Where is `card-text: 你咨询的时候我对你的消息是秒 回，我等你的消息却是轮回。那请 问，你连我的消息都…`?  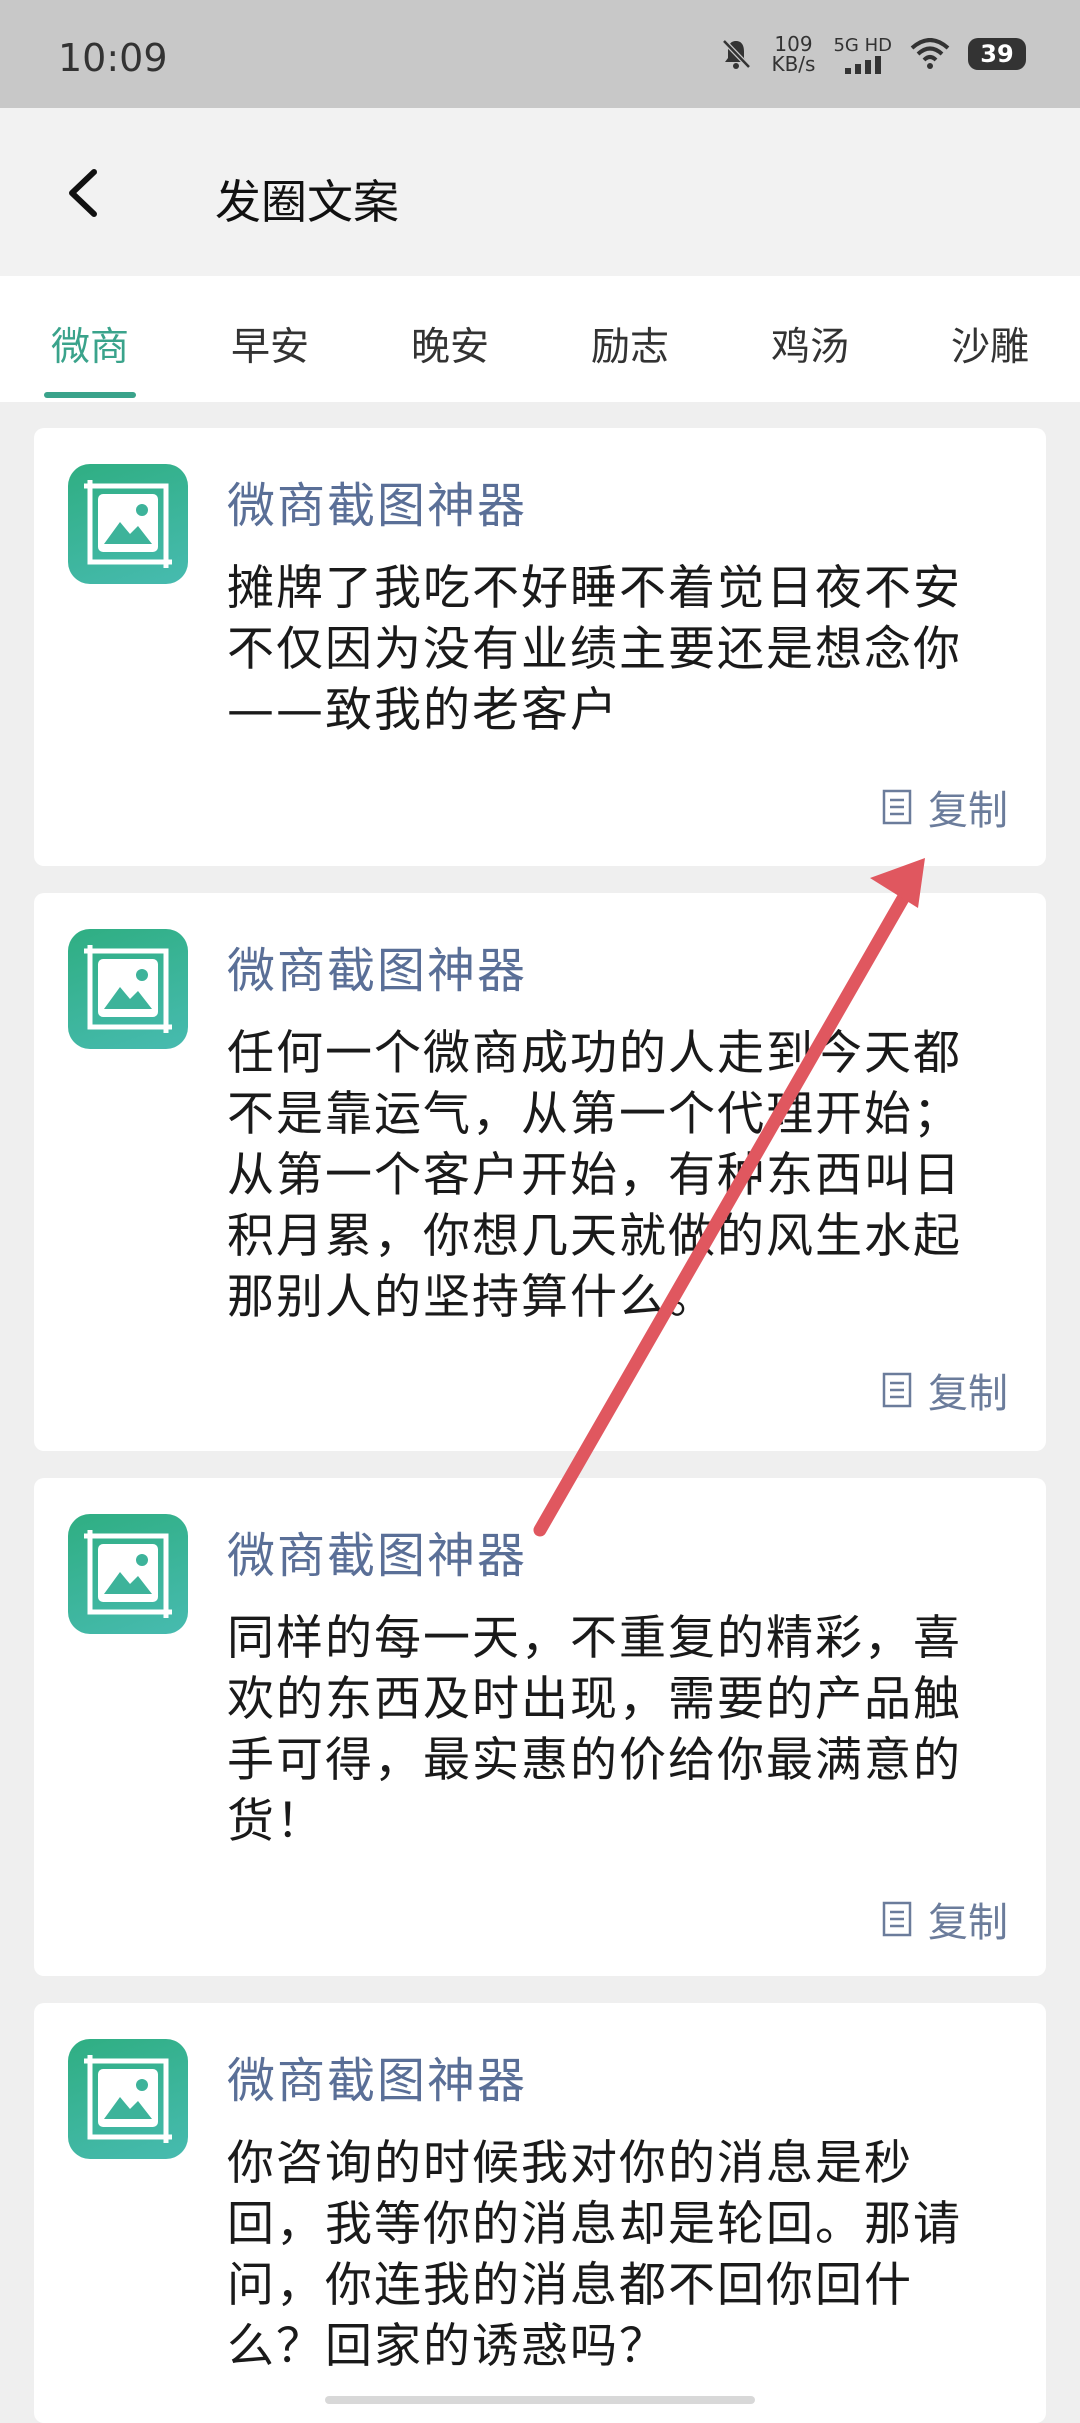 card-text: 你咨询的时候我对你的消息是秒 回，我等你的消息却是轮回。那请 问，你连我的消息都… is located at coordinates (632, 2255).